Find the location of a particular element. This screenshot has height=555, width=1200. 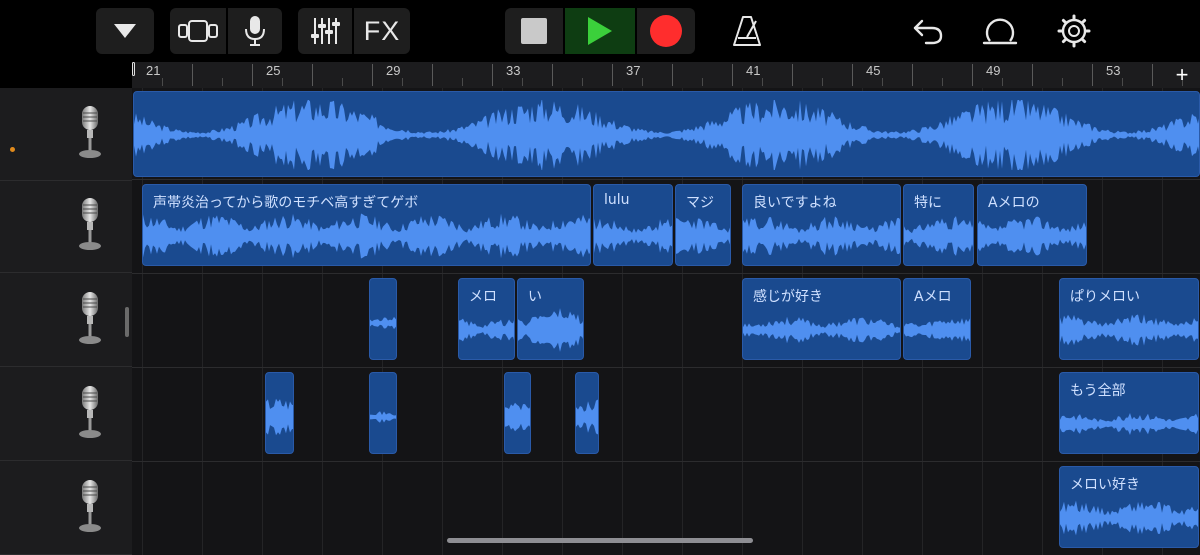

tracks-view-icon is located at coordinates (198, 31).